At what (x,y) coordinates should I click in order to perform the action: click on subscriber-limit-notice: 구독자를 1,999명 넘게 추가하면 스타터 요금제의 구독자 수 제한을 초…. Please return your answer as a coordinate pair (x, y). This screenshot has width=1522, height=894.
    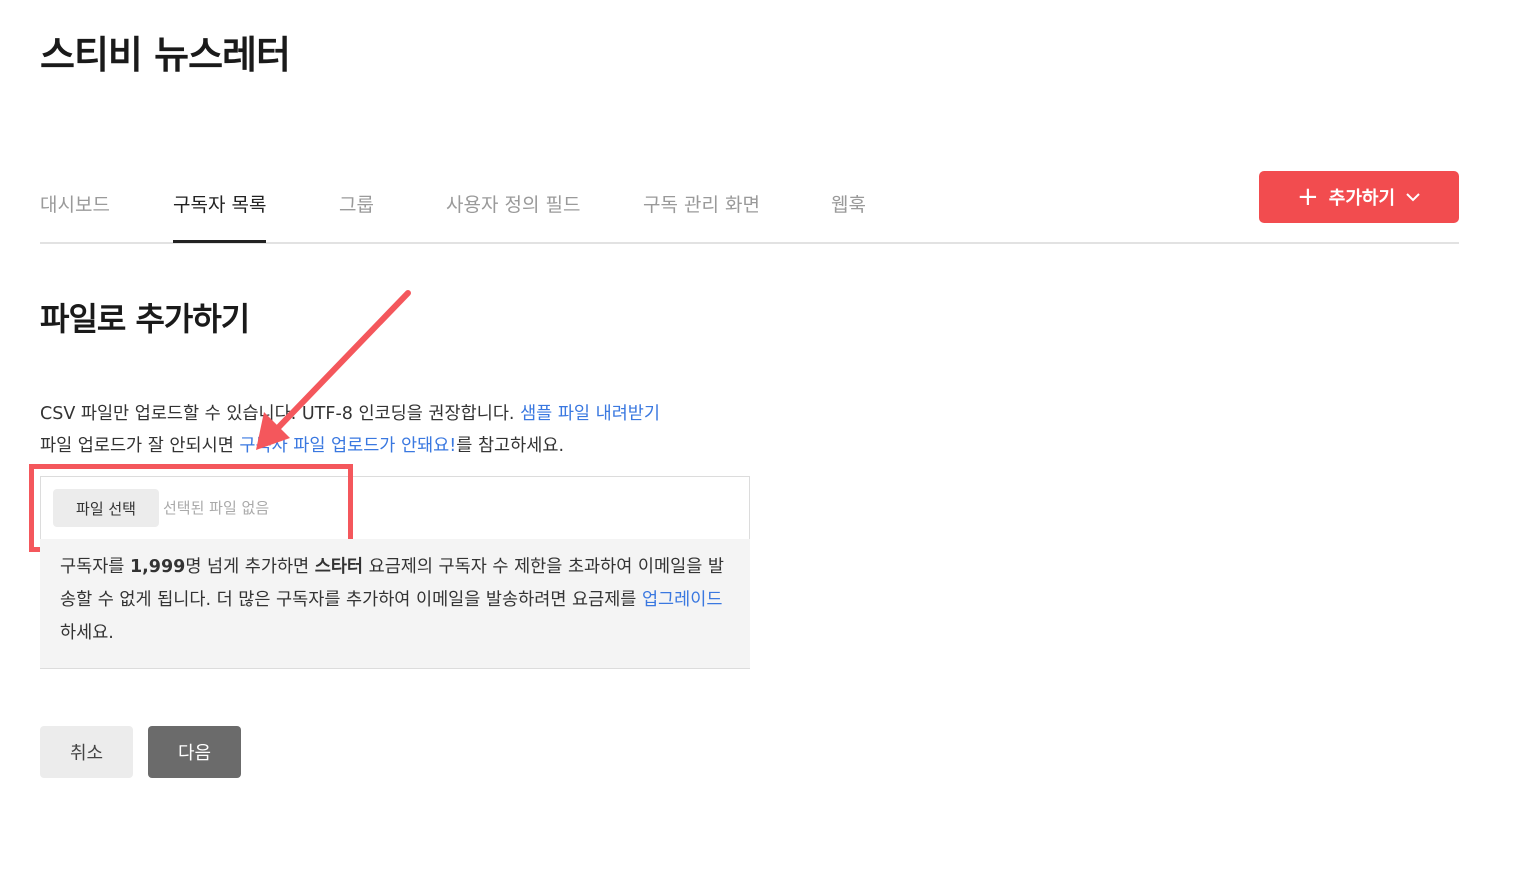
    Looking at the image, I should click on (395, 604).